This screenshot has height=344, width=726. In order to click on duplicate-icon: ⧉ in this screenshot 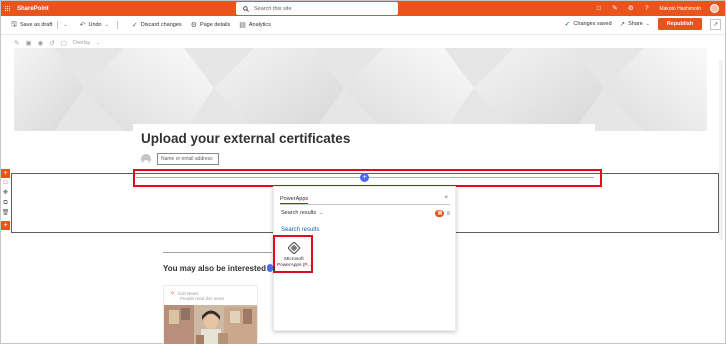, I will do `click(5, 203)`.